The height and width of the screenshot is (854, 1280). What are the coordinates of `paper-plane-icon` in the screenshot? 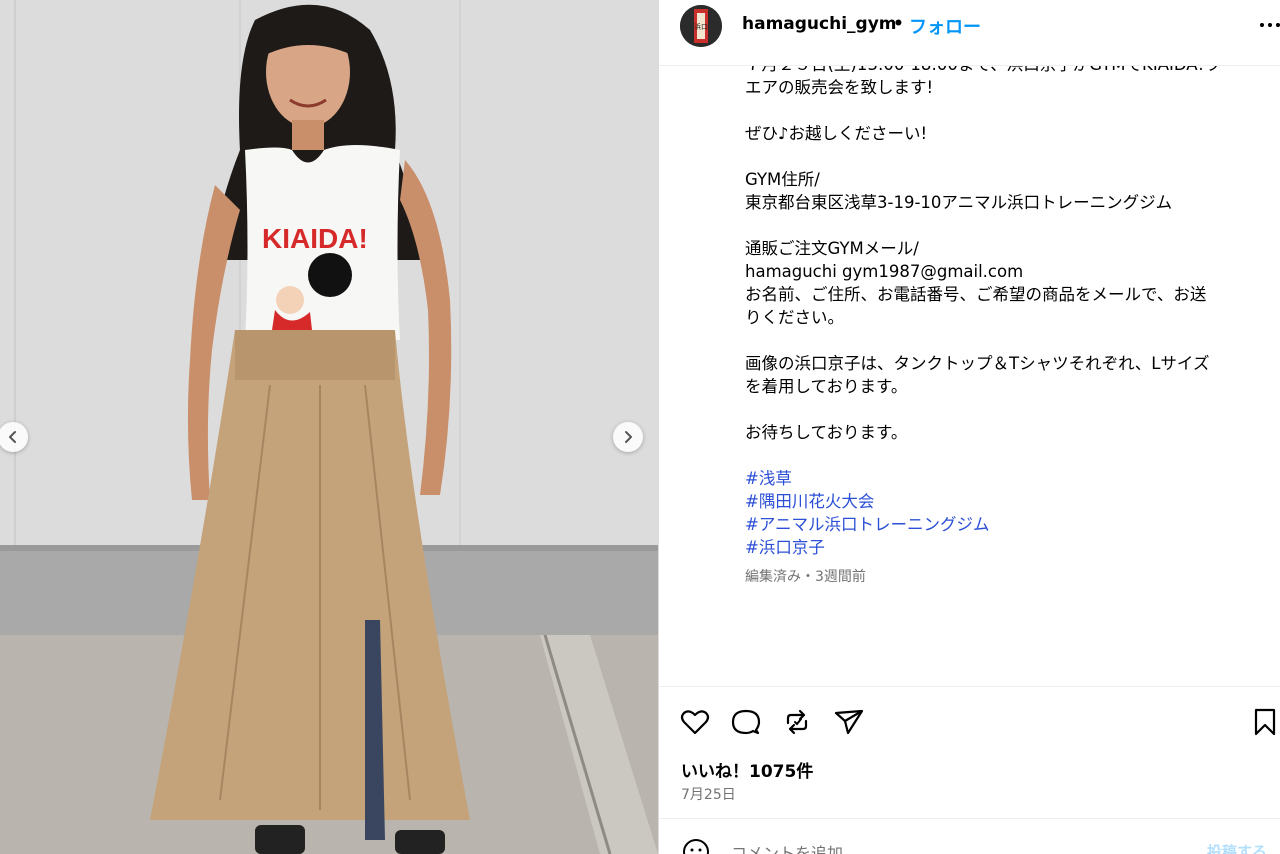 It's located at (849, 722).